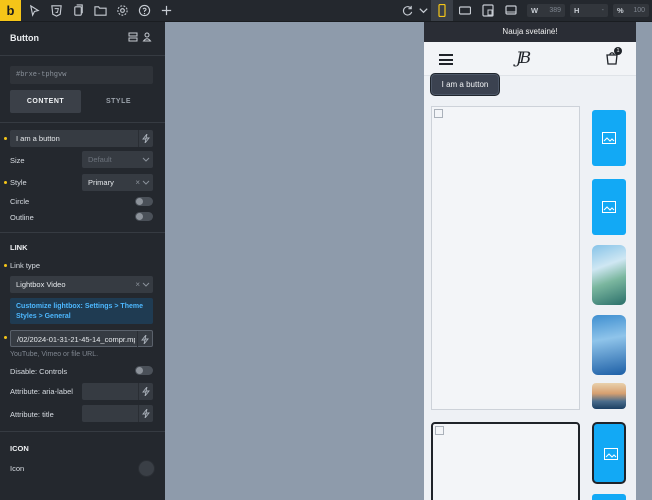  I want to click on link-section-heading: LINK, so click(19, 247).